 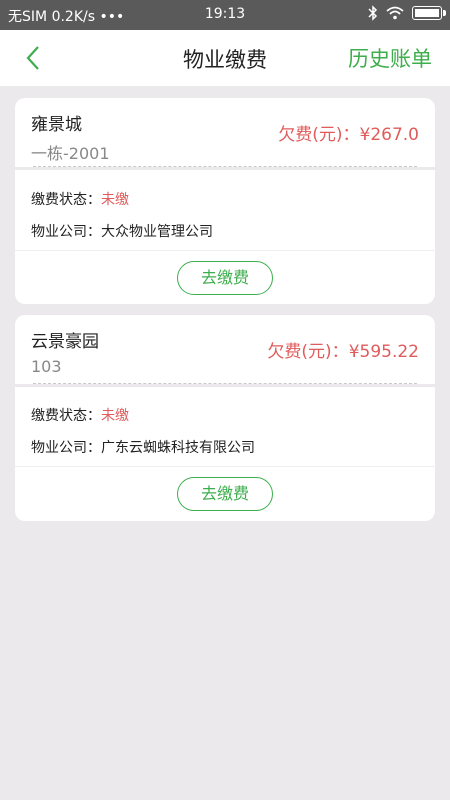 What do you see at coordinates (383, 352) in the screenshot?
I see `owed-value: ¥595.22` at bounding box center [383, 352].